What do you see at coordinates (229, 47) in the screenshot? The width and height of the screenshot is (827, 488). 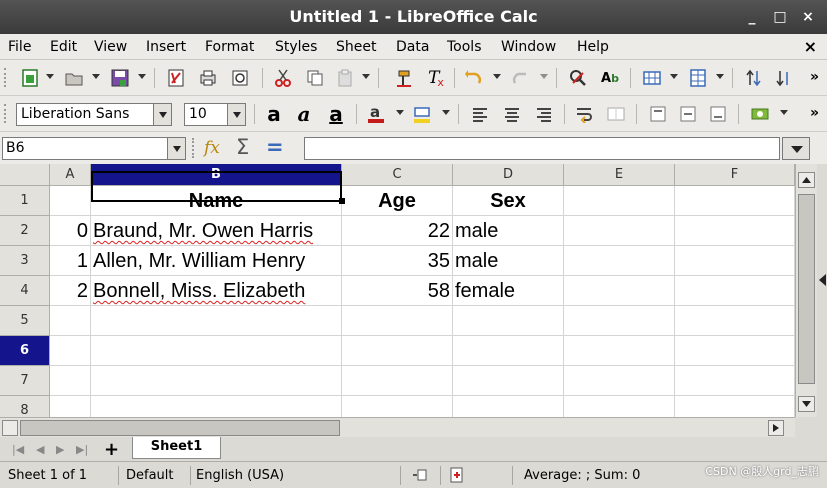 I see `menu-format: Format` at bounding box center [229, 47].